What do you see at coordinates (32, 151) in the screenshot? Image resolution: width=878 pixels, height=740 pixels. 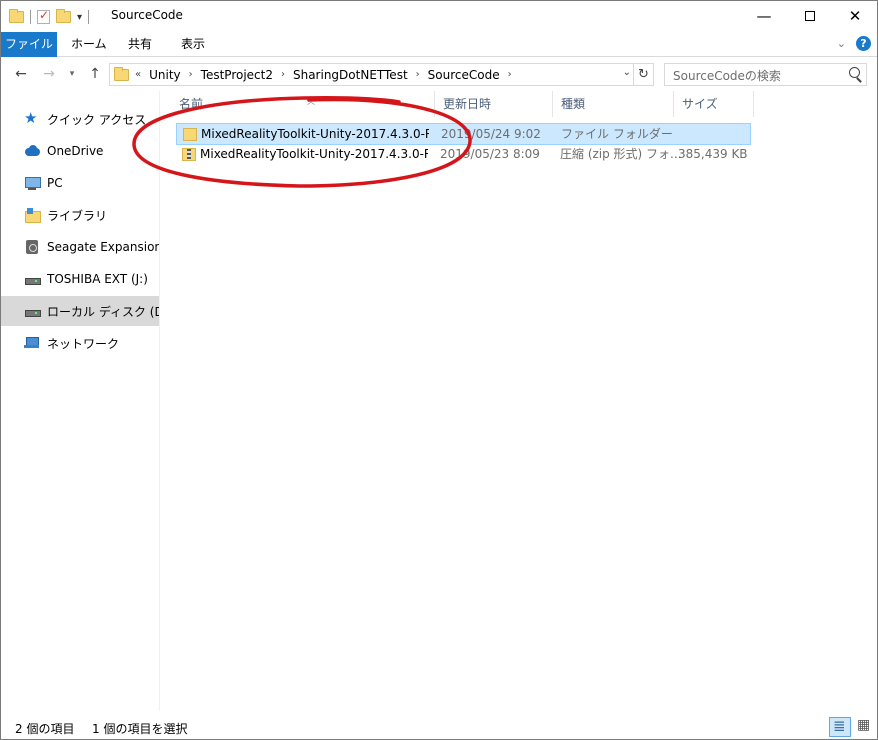 I see `onedrive-cloud-icon` at bounding box center [32, 151].